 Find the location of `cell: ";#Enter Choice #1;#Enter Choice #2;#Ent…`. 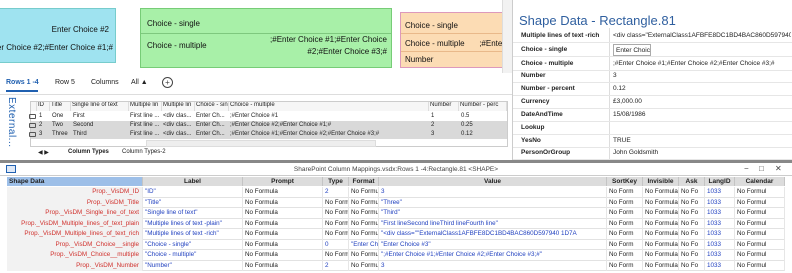

cell: ";#Enter Choice #1;#Enter Choice #2;#Ent… is located at coordinates (493, 255).